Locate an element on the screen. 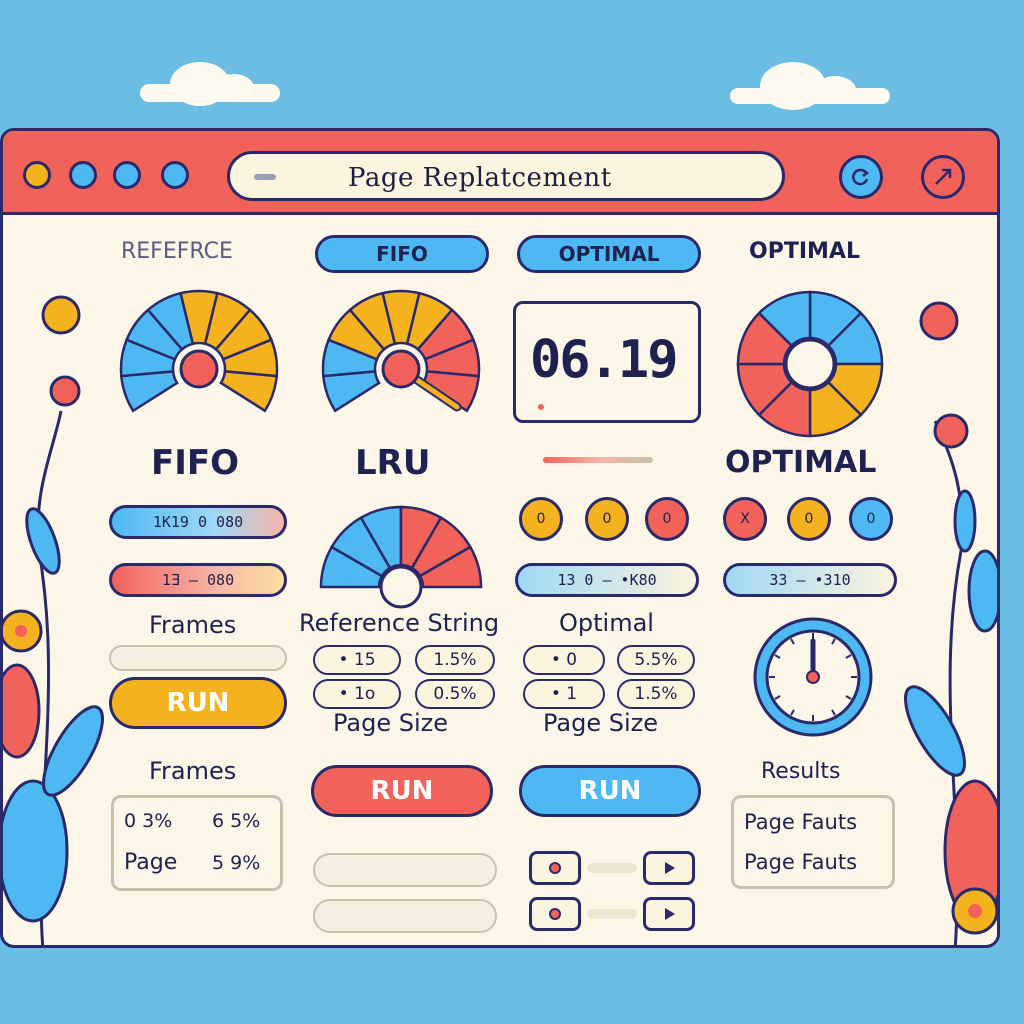  frames-value: 5 9% is located at coordinates (236, 863).